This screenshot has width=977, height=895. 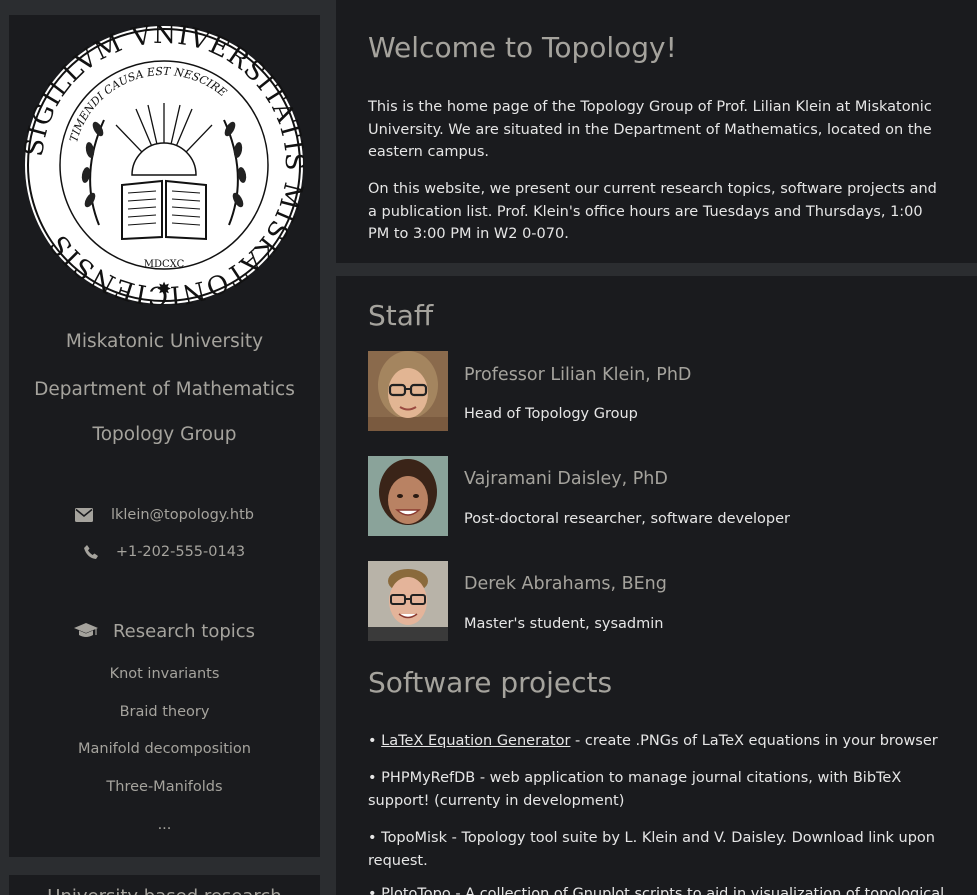 What do you see at coordinates (83, 515) in the screenshot?
I see `envelope-icon` at bounding box center [83, 515].